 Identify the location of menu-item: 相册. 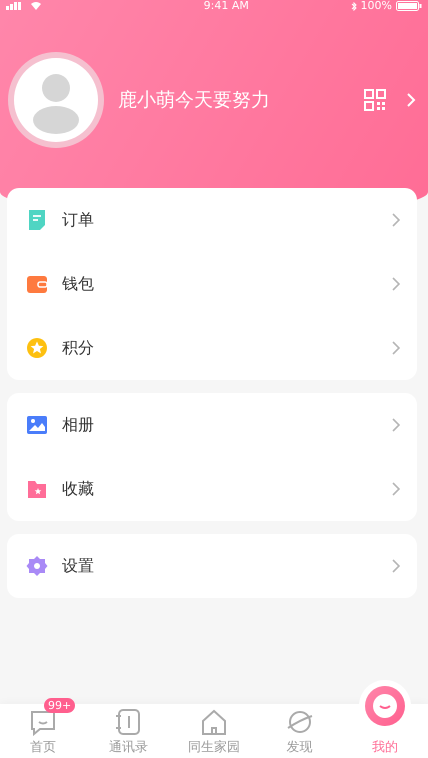
(212, 425).